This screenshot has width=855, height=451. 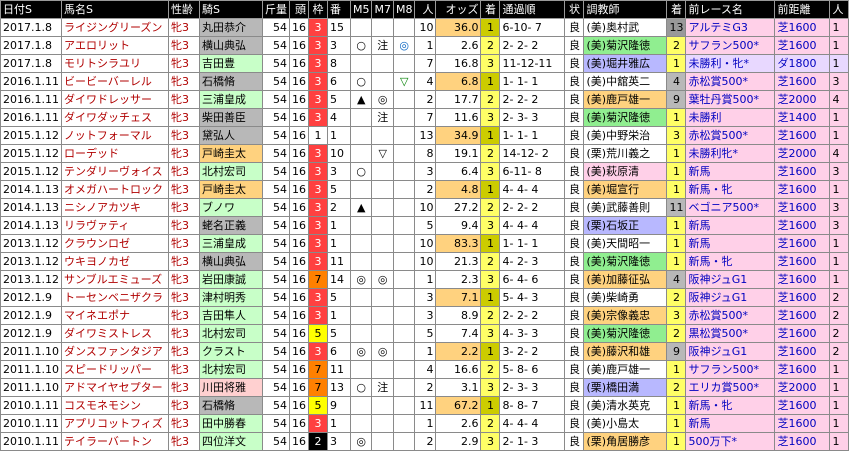 I want to click on col-horse: 馬名S, so click(x=114, y=9).